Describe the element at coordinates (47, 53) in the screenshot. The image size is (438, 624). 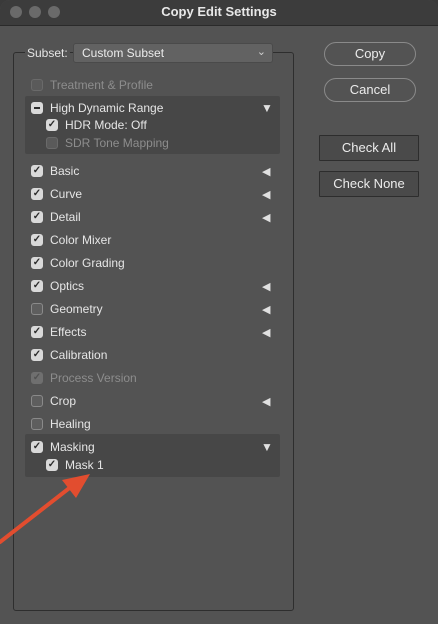
I see `subset-label: Subset:` at that location.